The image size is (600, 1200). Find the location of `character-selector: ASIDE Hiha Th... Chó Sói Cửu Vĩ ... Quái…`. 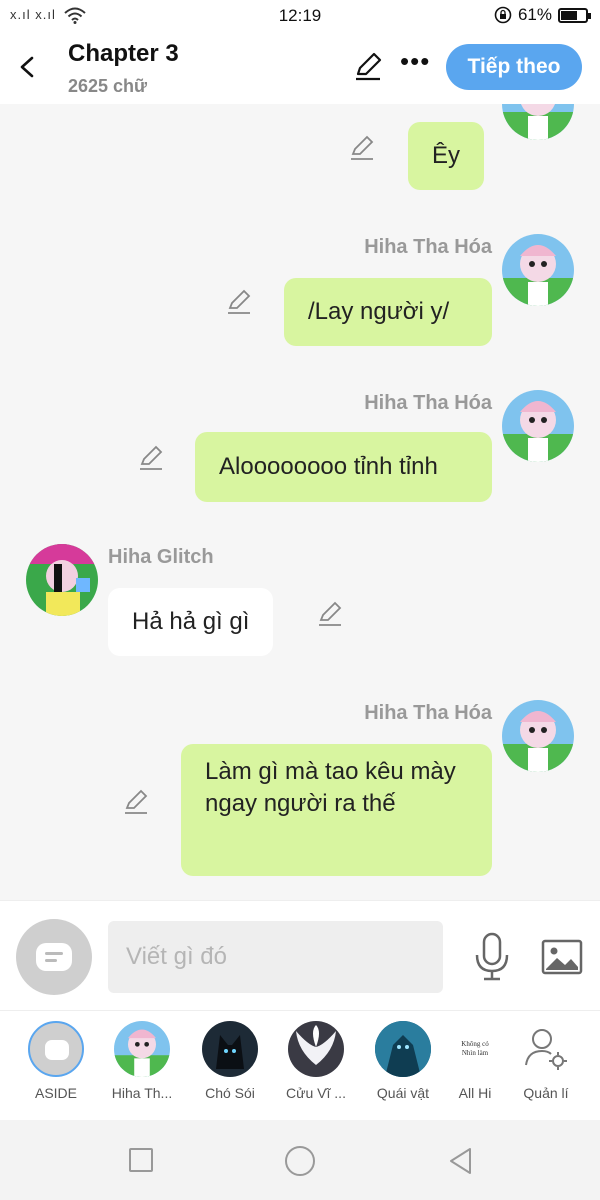

character-selector: ASIDE Hiha Th... Chó Sói Cửu Vĩ ... Quái… is located at coordinates (300, 1065).